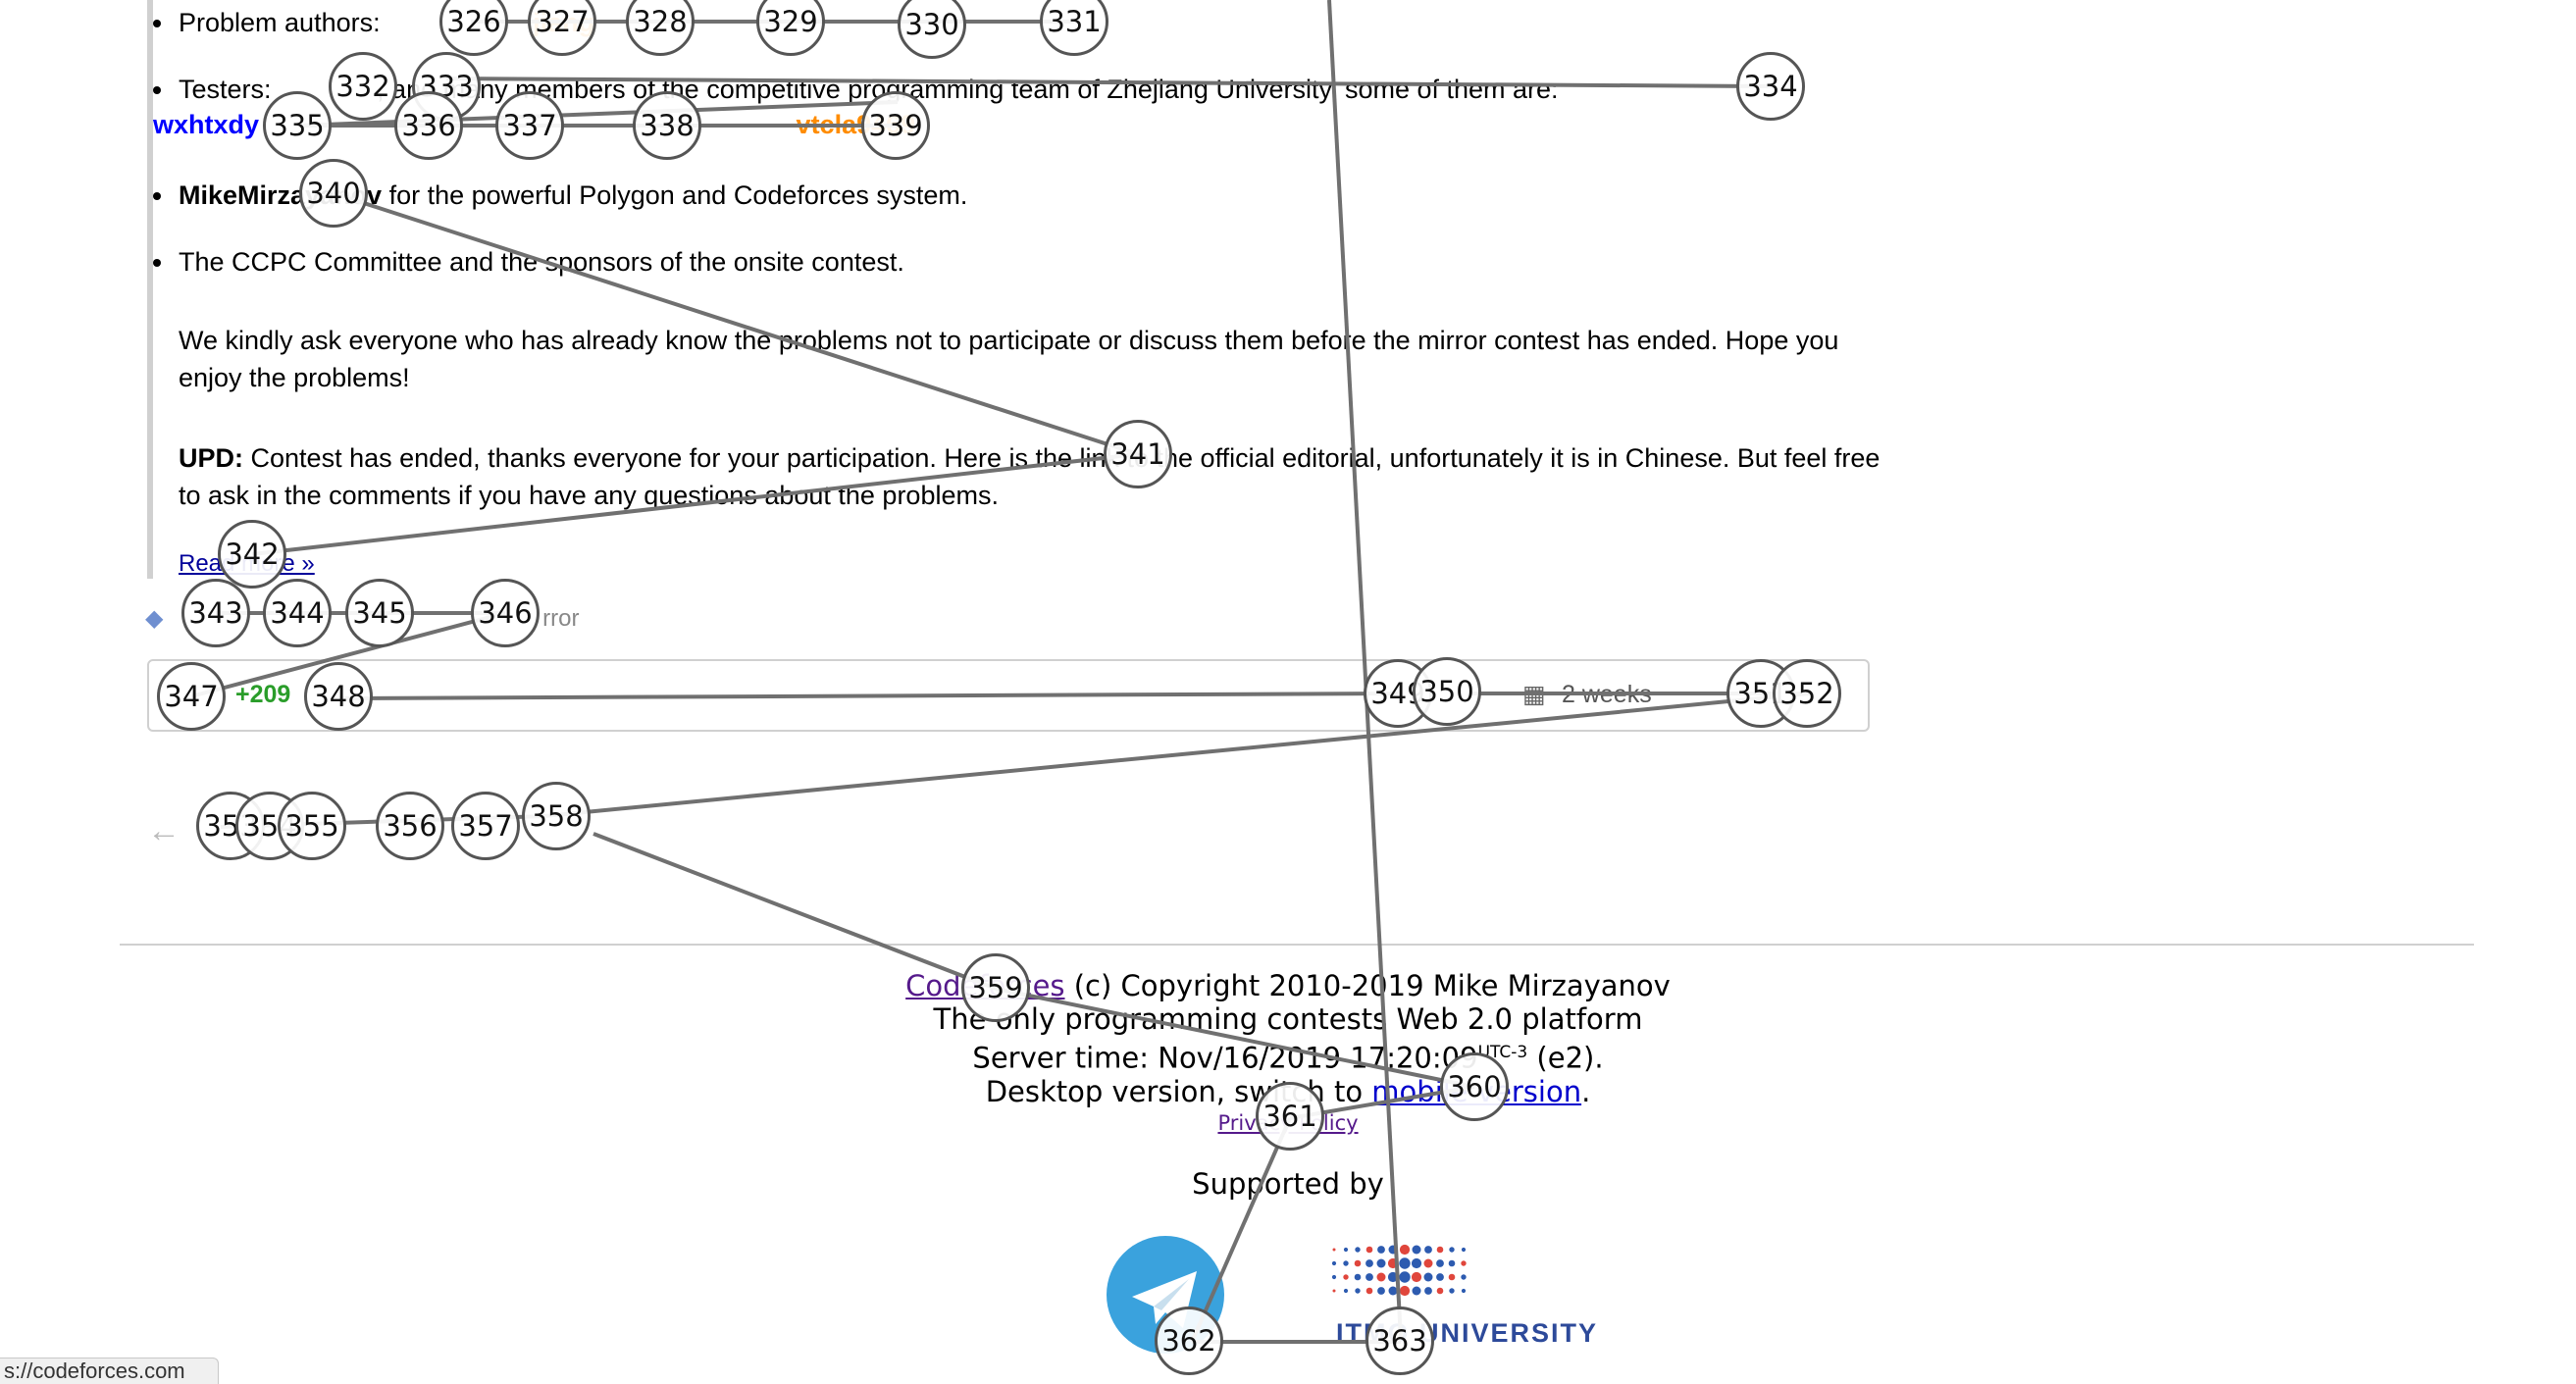 This screenshot has height=1384, width=2576. Describe the element at coordinates (410, 826) in the screenshot. I see `annotation-marker: 356` at that location.